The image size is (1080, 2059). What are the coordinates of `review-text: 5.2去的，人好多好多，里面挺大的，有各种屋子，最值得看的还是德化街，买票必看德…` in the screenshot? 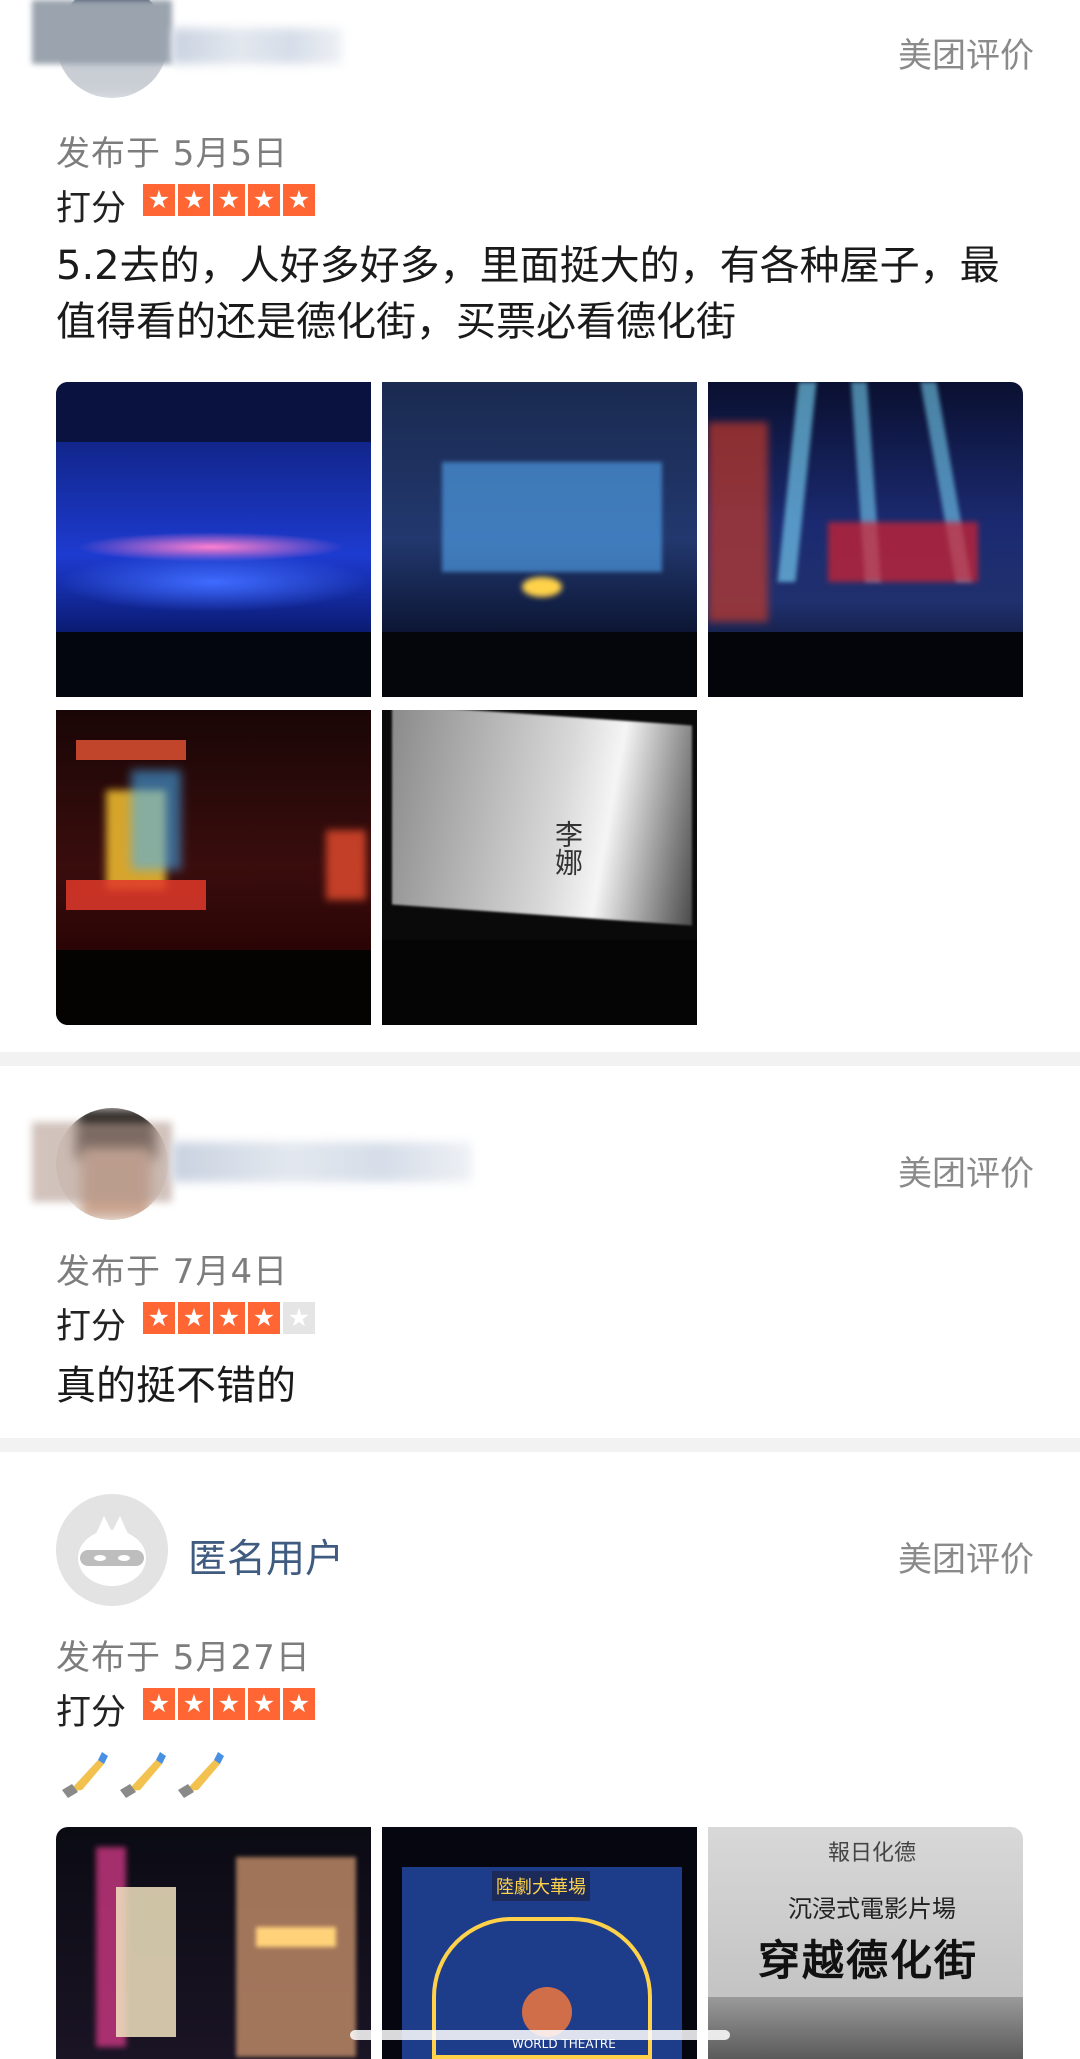 It's located at (536, 294).